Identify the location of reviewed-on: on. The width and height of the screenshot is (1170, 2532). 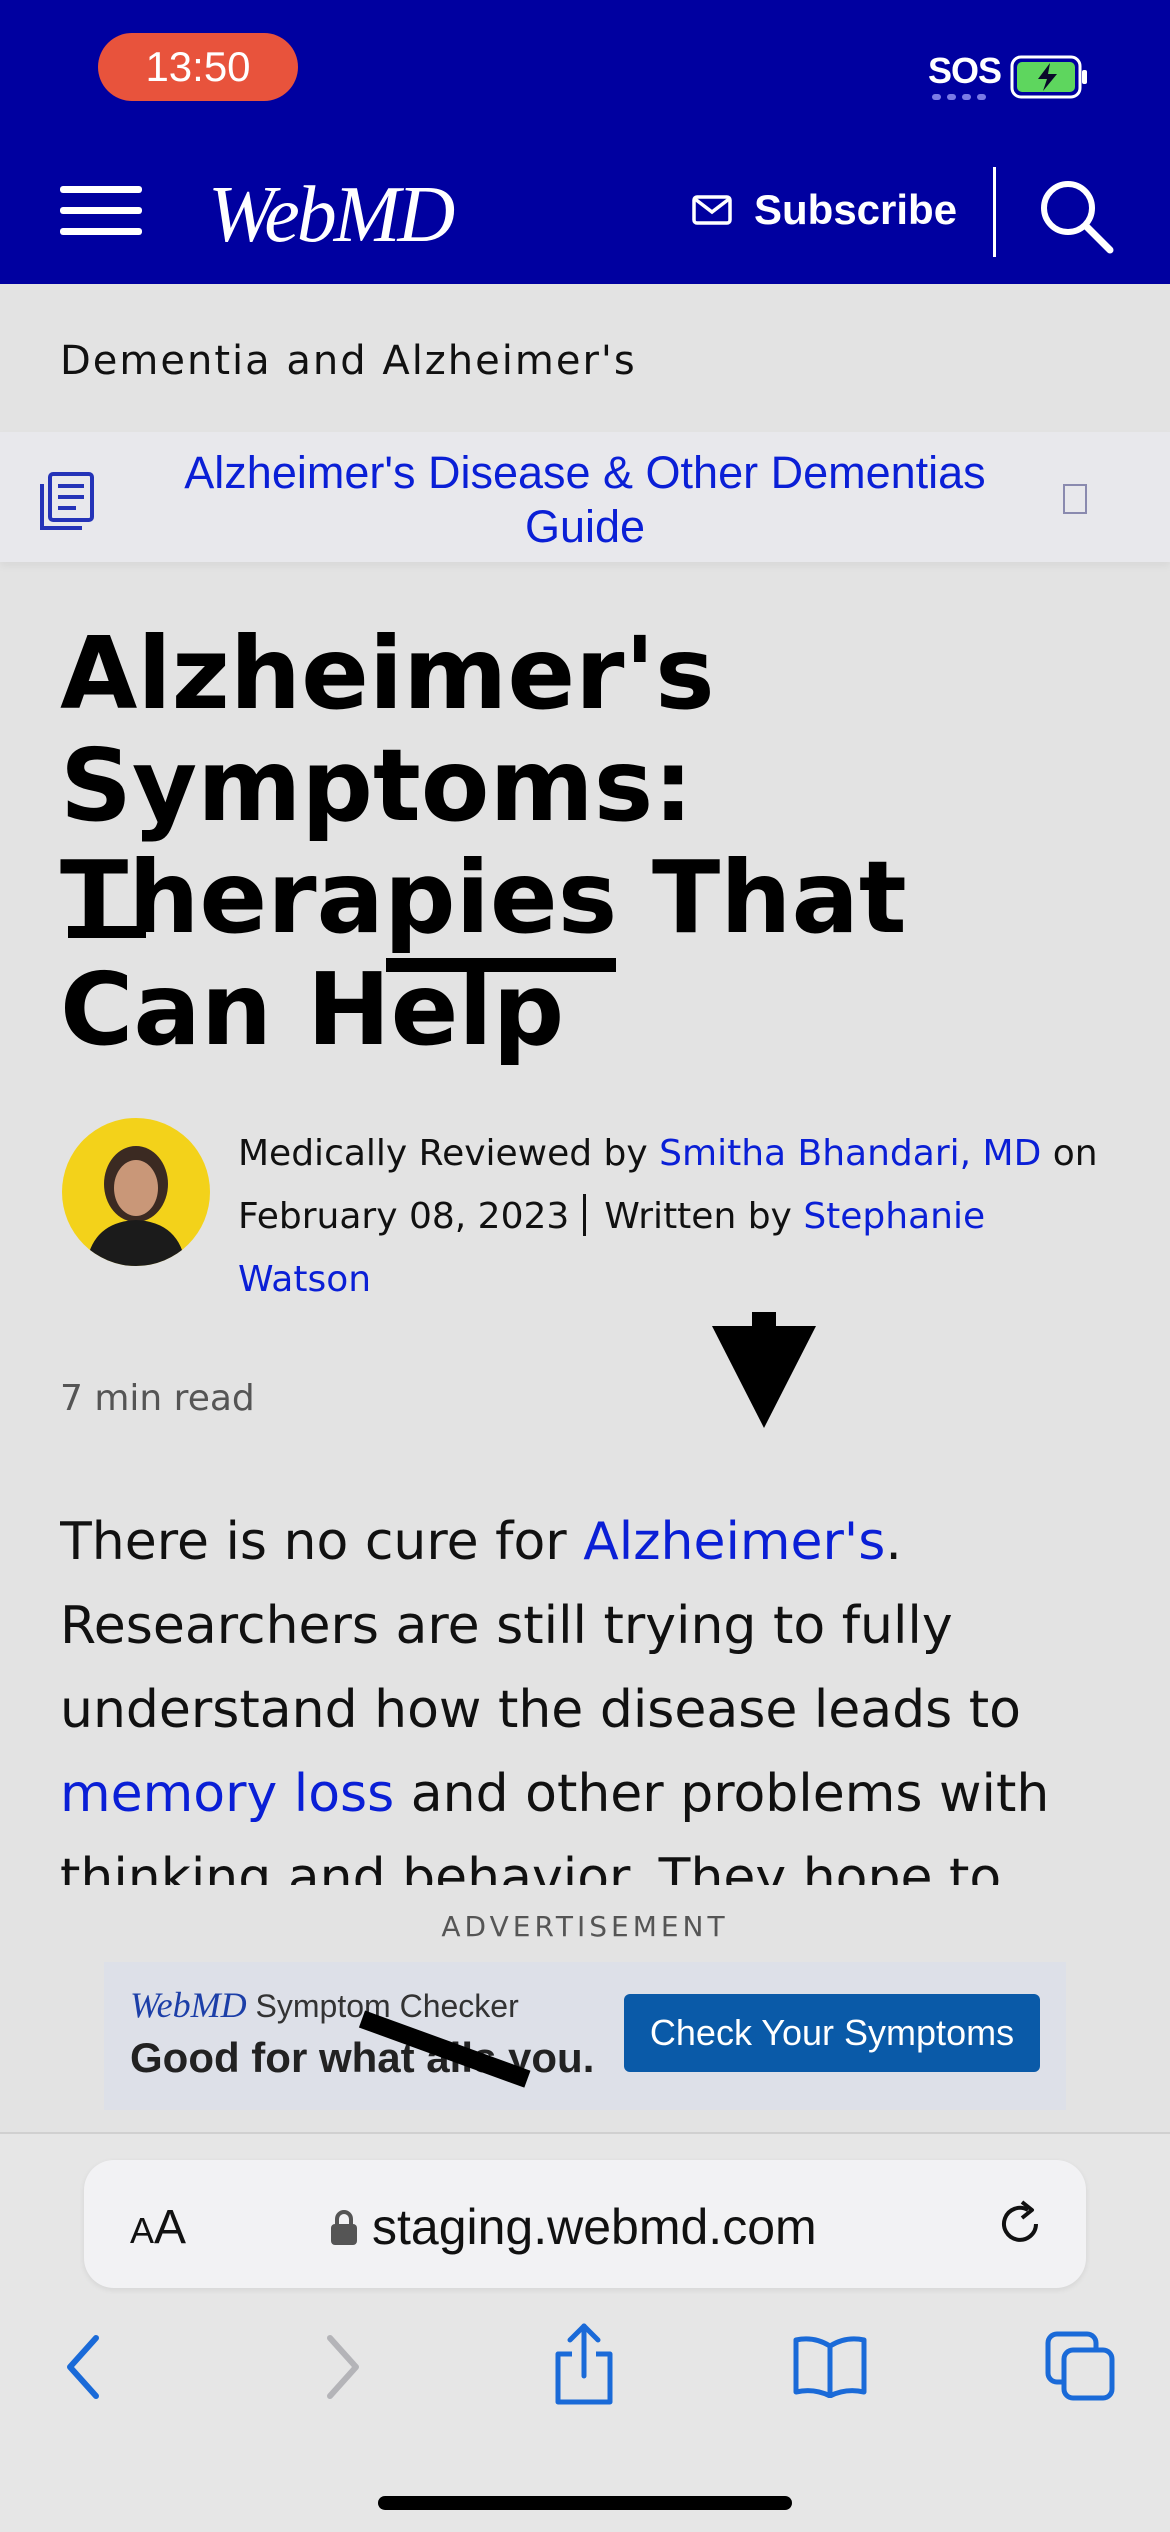
(1069, 1153).